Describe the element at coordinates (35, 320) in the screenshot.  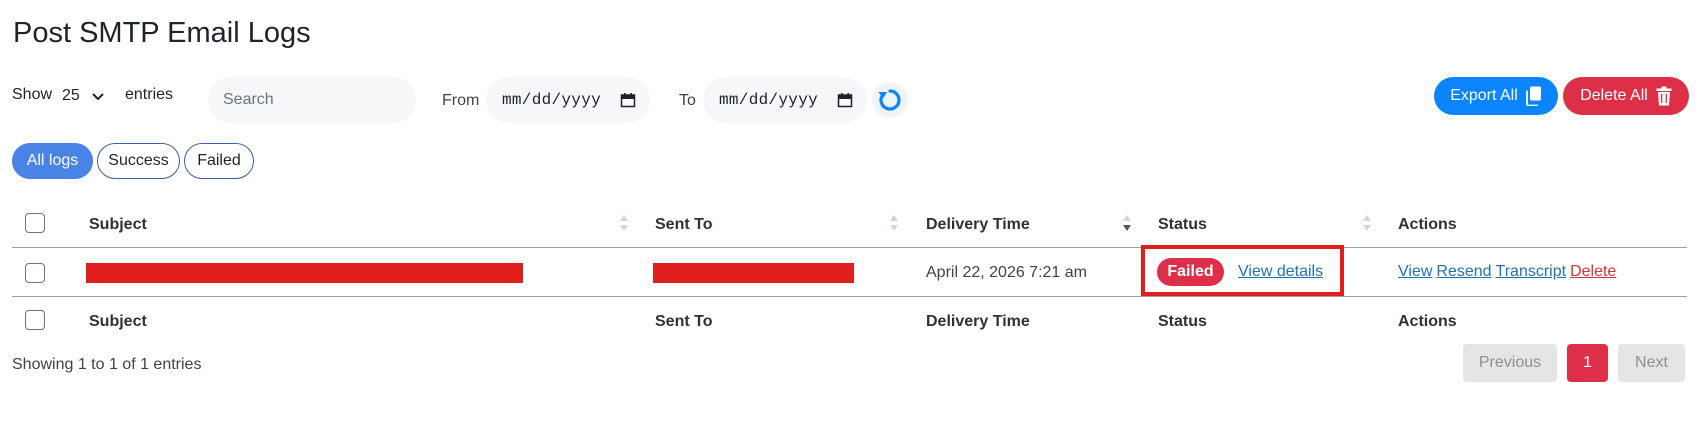
I see `select-all-checkbox-footer` at that location.